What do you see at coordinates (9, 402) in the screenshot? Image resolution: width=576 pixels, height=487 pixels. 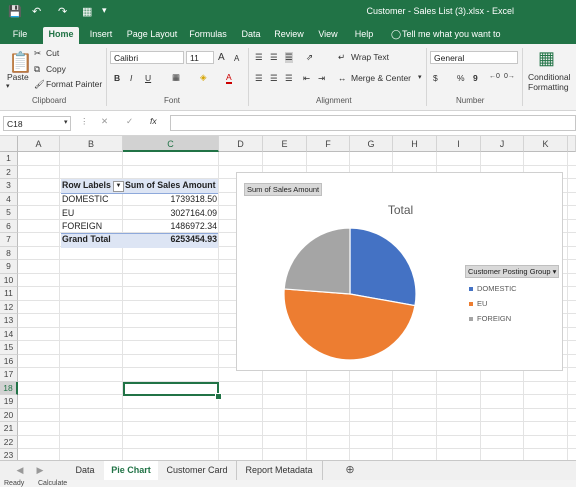 I see `row-header-19: 19` at bounding box center [9, 402].